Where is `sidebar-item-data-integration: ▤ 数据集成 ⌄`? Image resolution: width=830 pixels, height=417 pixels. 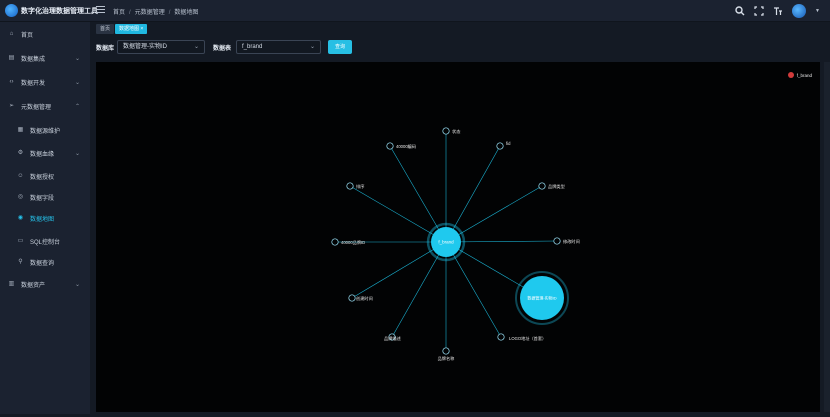
sidebar-item-data-integration: ▤ 数据集成 ⌄ is located at coordinates (45, 58).